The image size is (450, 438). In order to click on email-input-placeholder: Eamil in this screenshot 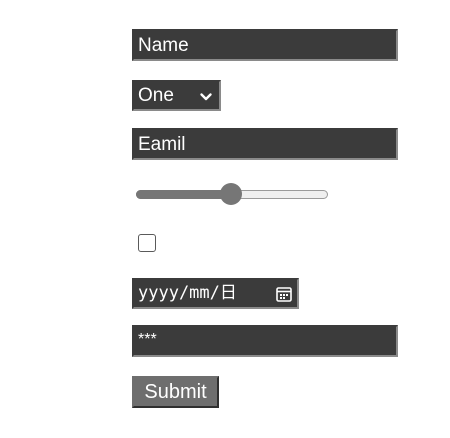, I will do `click(162, 144)`.